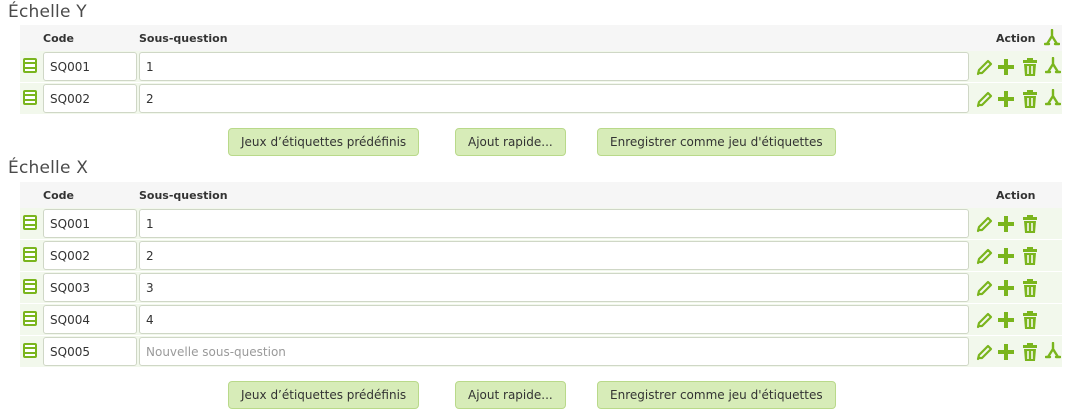  Describe the element at coordinates (47, 12) in the screenshot. I see `section-title: Échelle Y` at that location.